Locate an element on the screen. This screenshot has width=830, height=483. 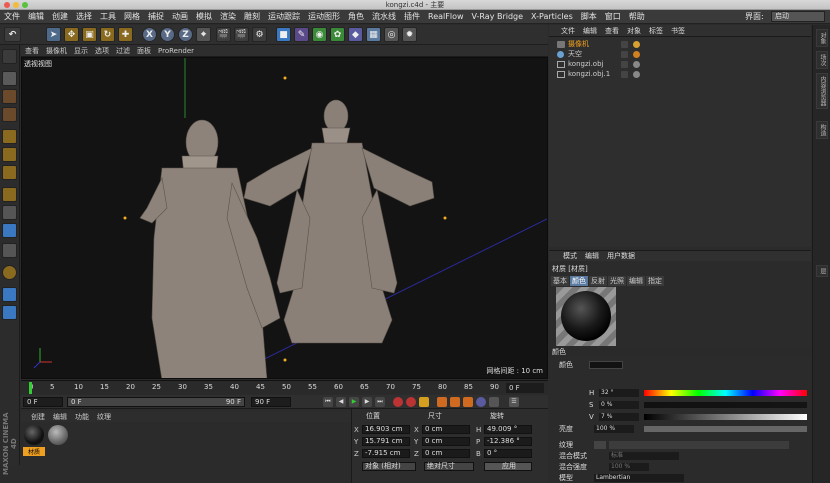
material-menu-create: 创建 is located at coordinates (38, 417).